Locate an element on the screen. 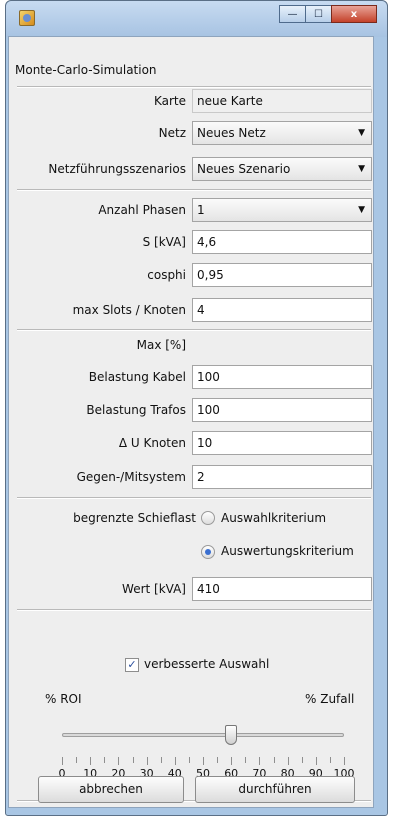 The image size is (393, 820). szenario-value: Neues Szenario is located at coordinates (244, 169).